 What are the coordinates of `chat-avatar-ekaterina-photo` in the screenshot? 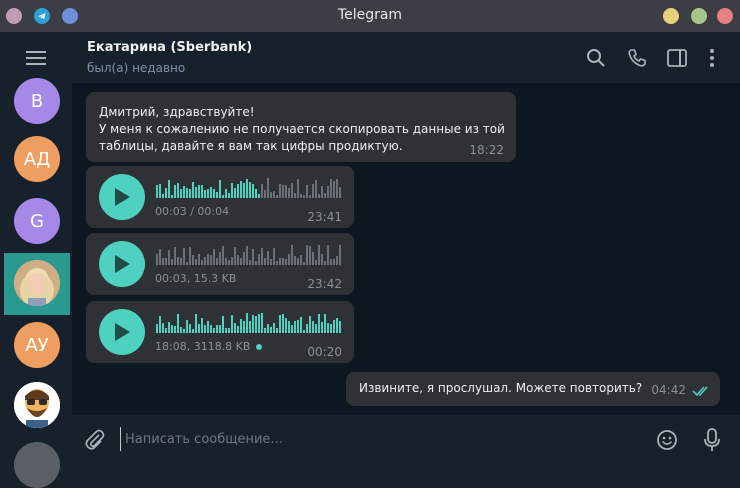 It's located at (37, 283).